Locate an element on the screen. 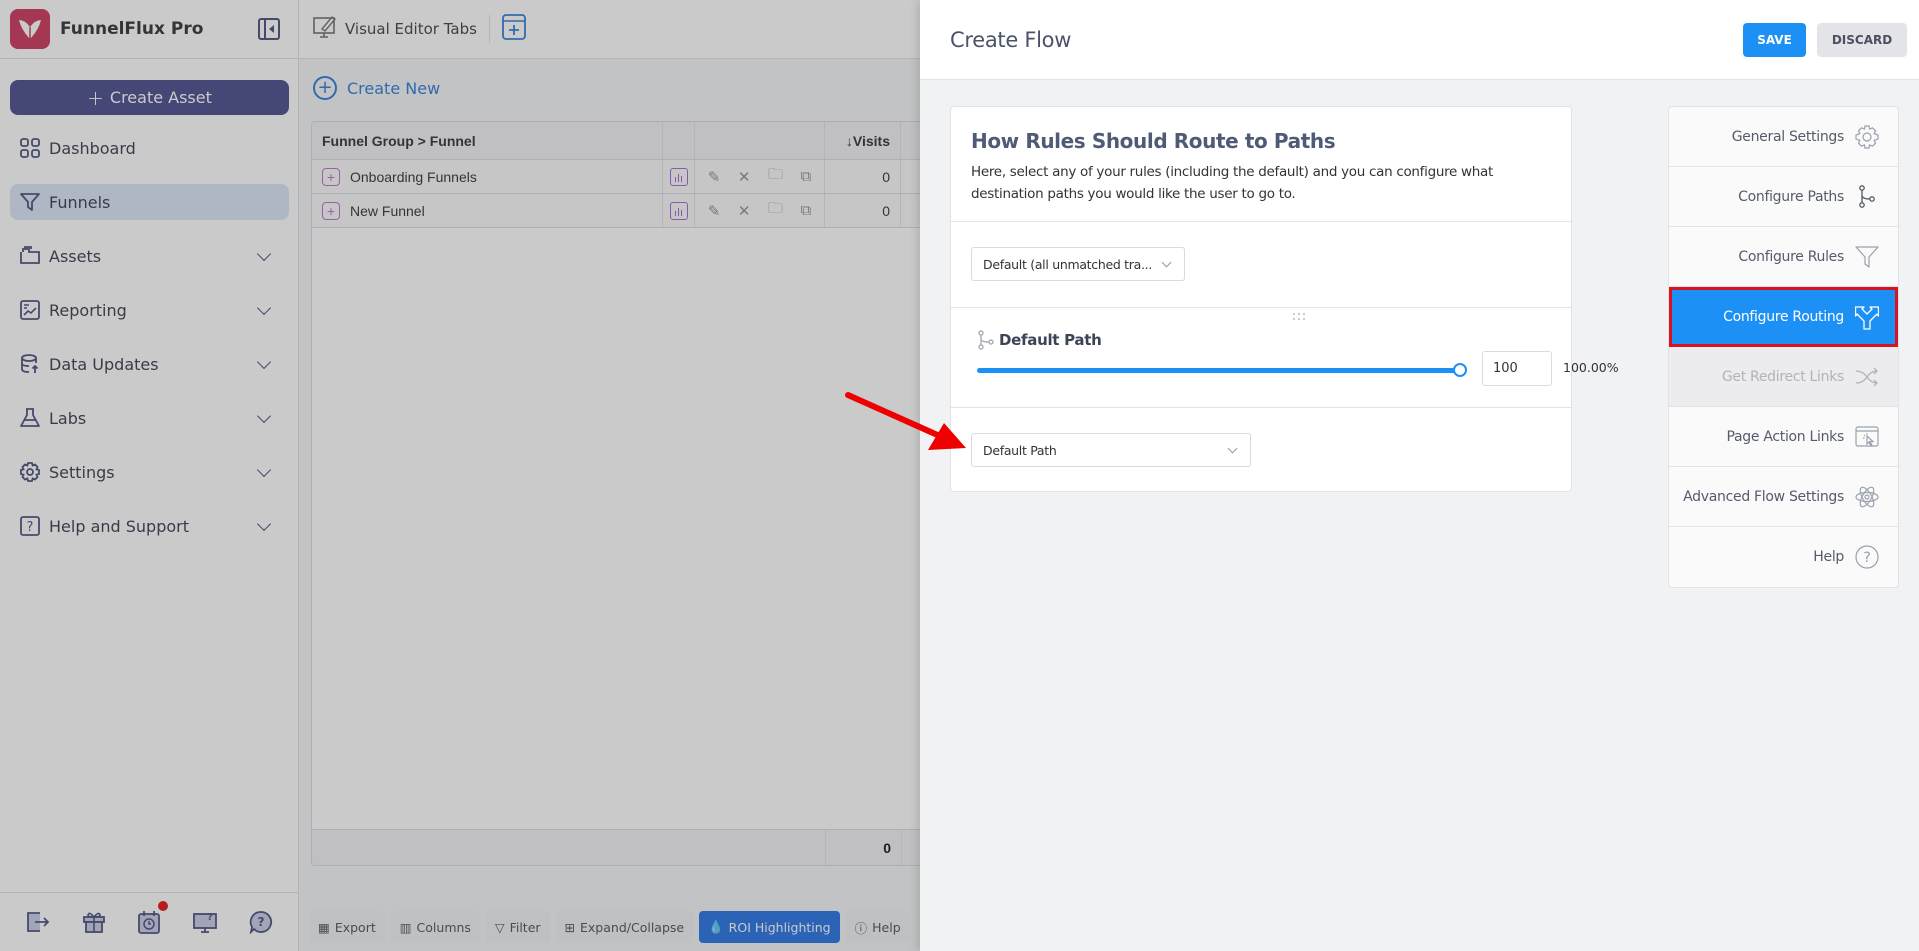 The image size is (1919, 951). menu-label: Configure Paths is located at coordinates (1791, 196).